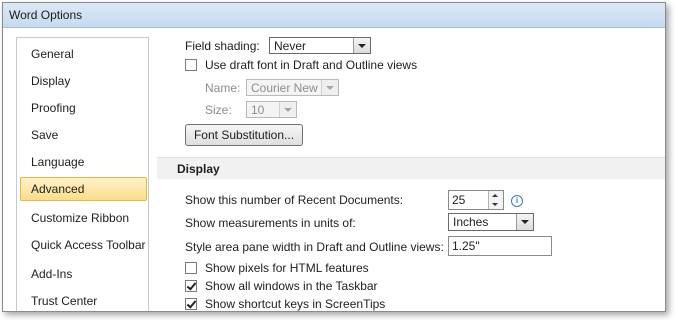 The height and width of the screenshot is (320, 678). I want to click on font-size-label: Size:, so click(218, 110).